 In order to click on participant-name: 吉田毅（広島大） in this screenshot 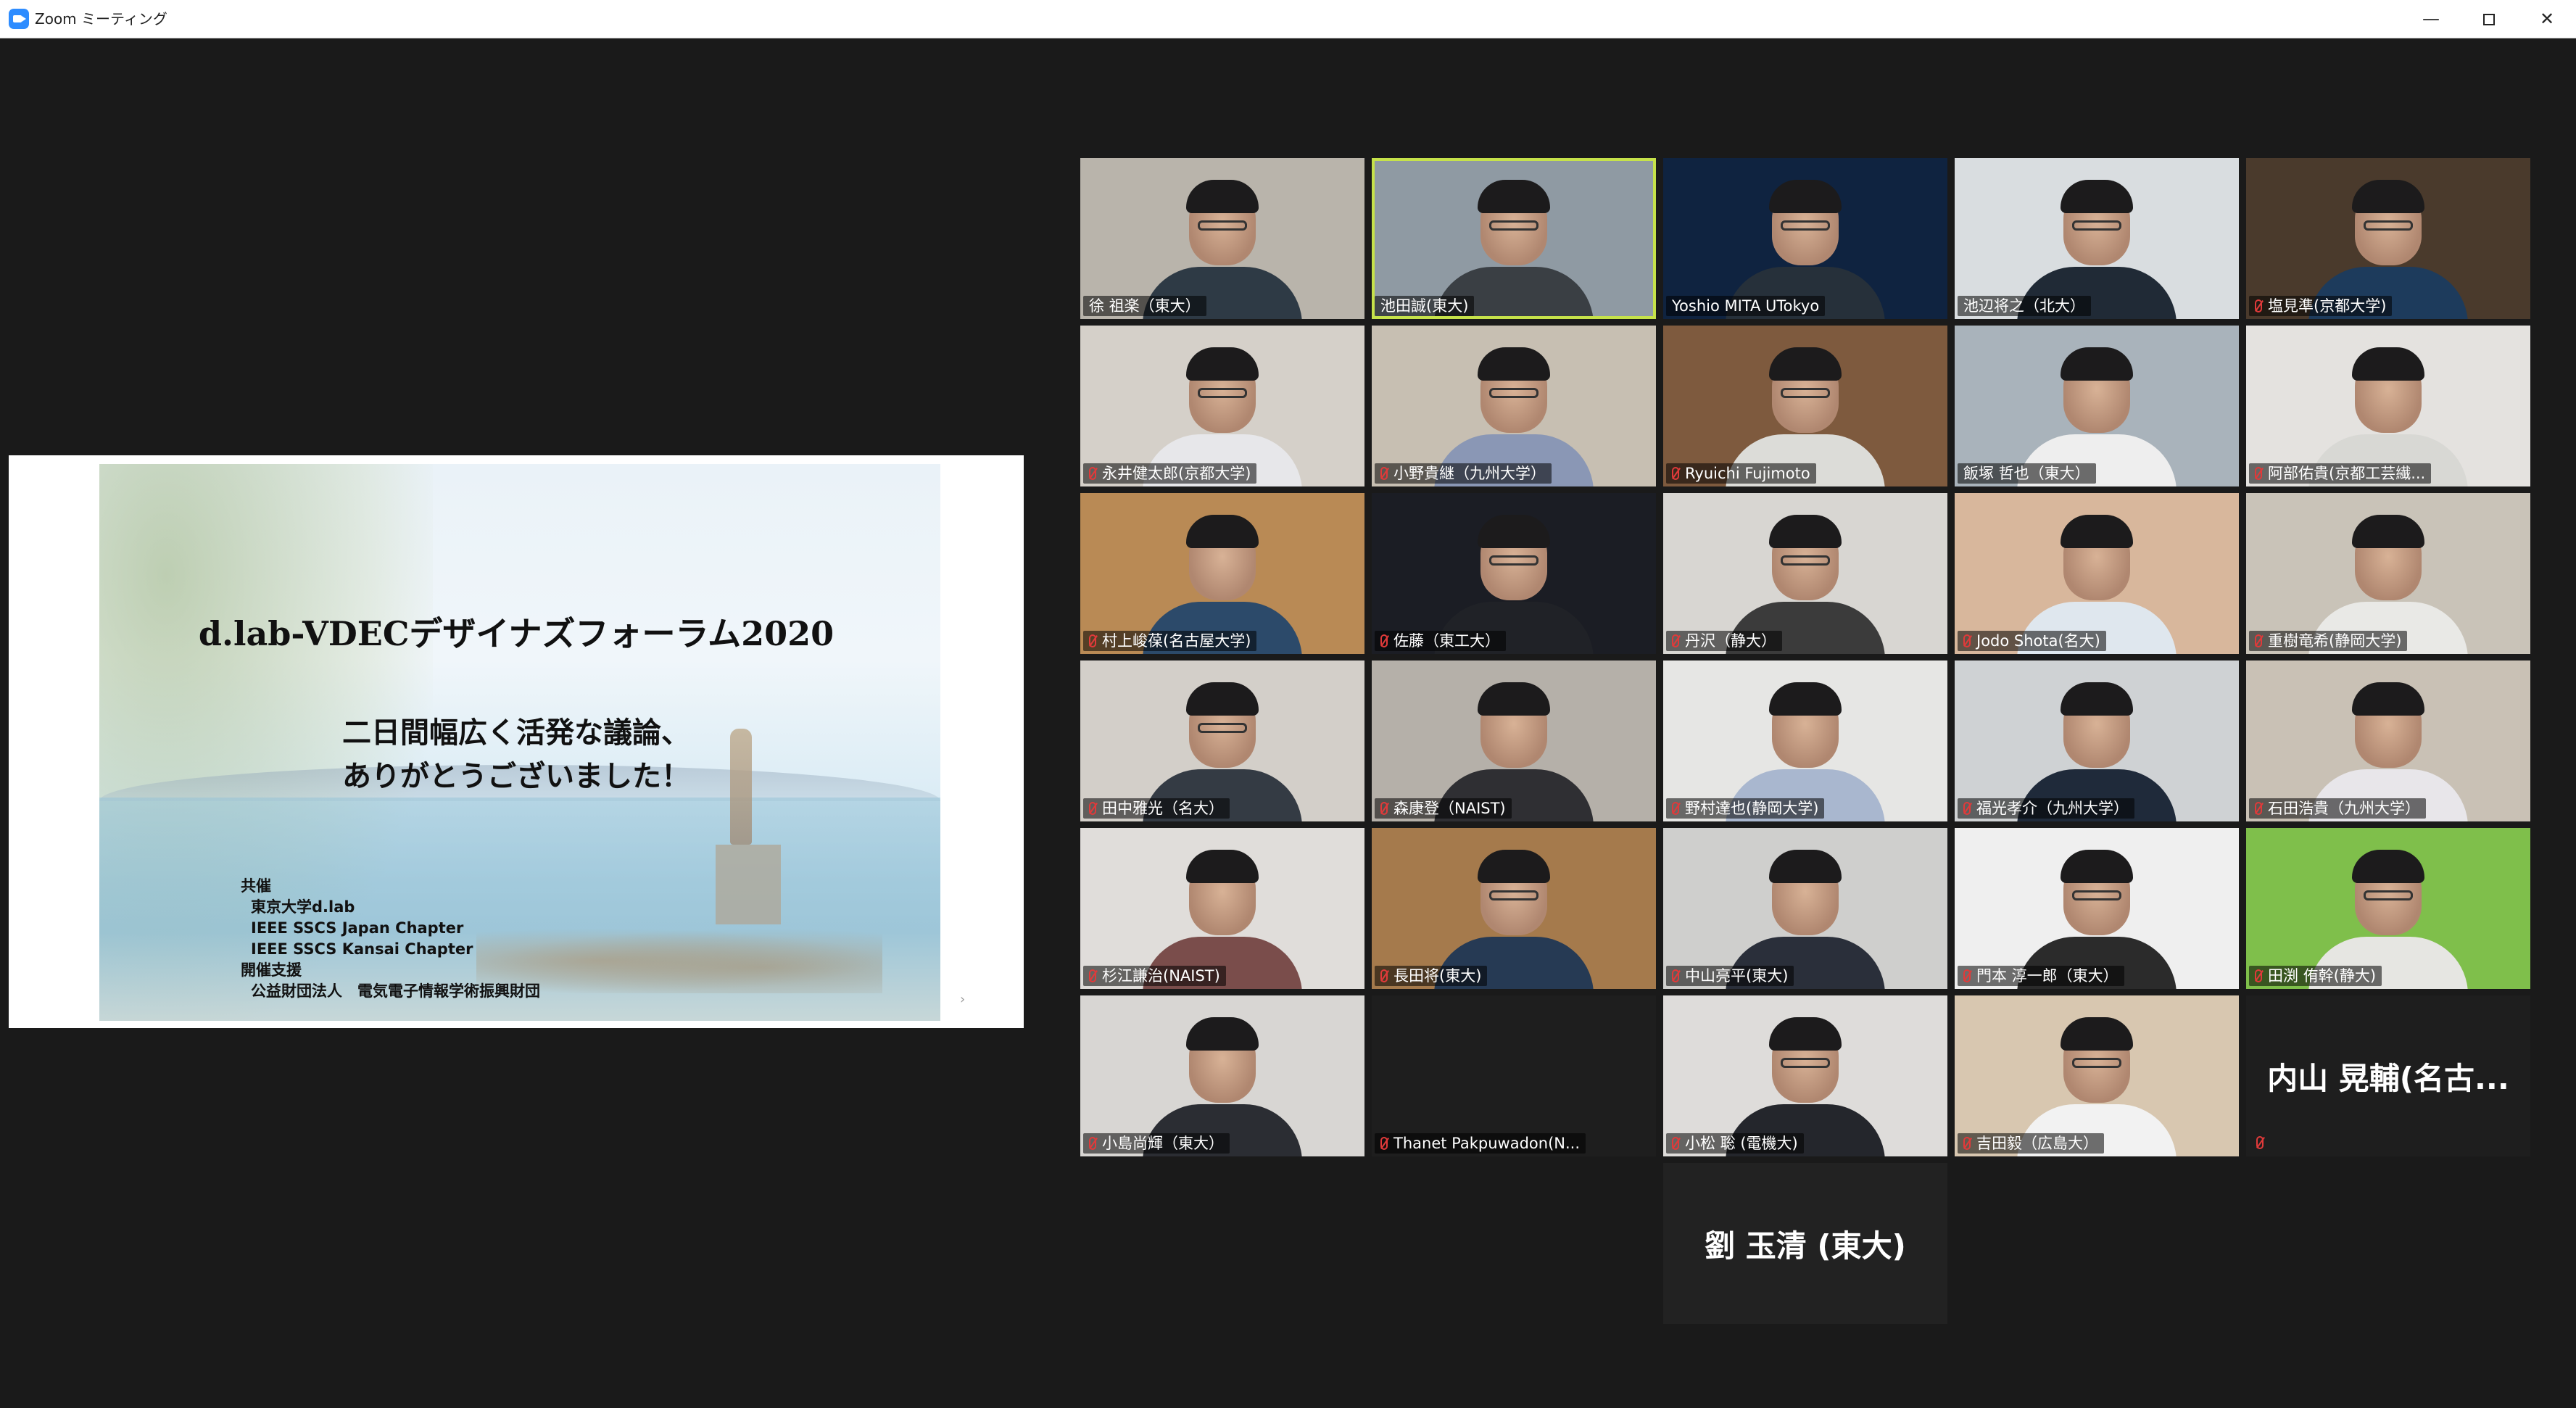, I will do `click(2037, 1143)`.